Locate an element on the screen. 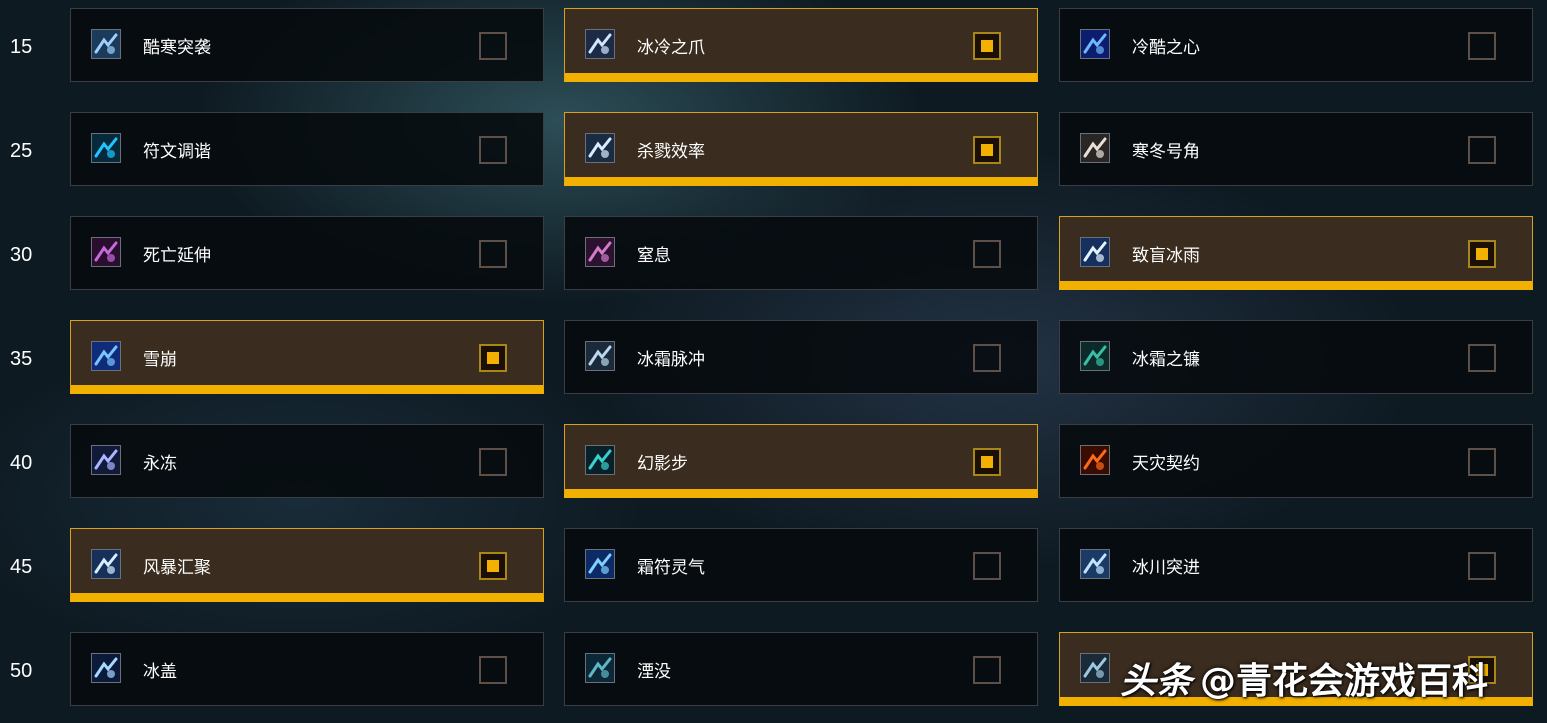 This screenshot has width=1547, height=723. talent-row: 40 永冻 幻影步 天灾契约 is located at coordinates (773, 461).